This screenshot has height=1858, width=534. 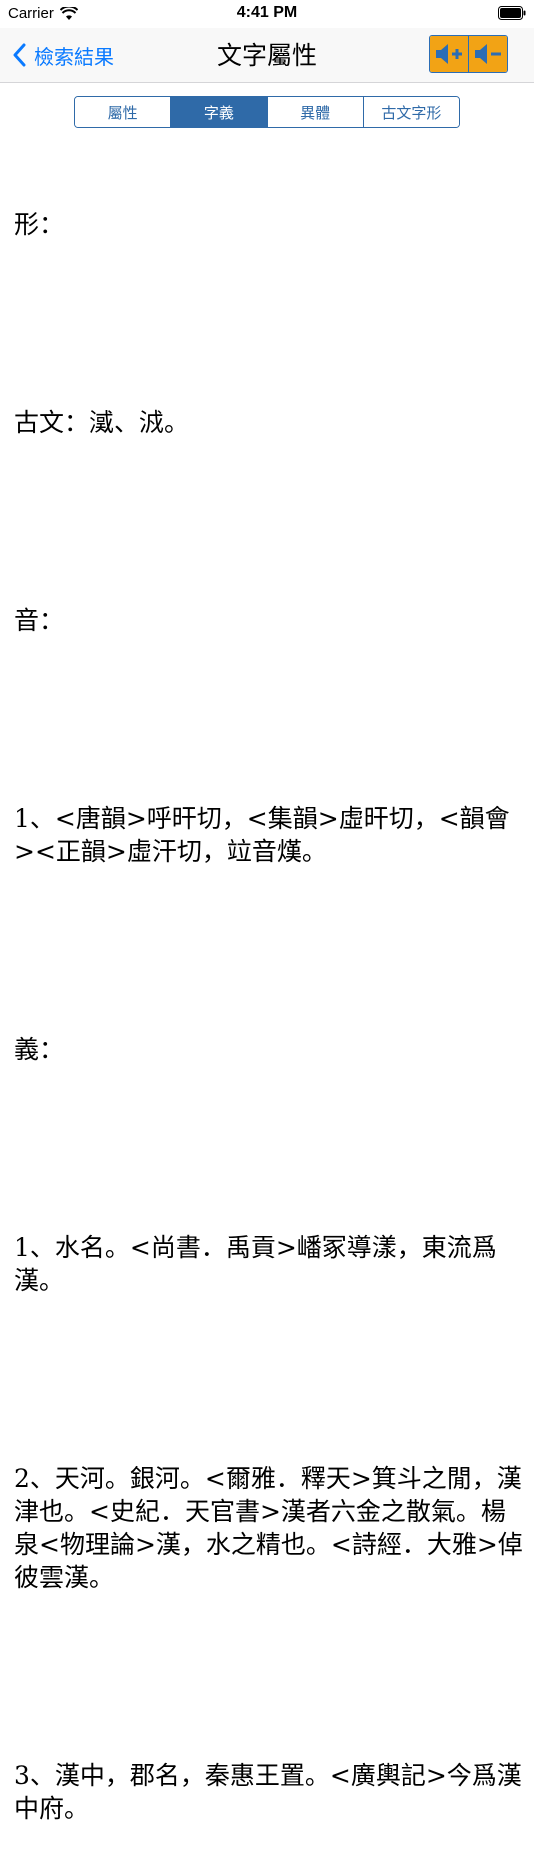 What do you see at coordinates (218, 112) in the screenshot?
I see `tab-meaning: 字義` at bounding box center [218, 112].